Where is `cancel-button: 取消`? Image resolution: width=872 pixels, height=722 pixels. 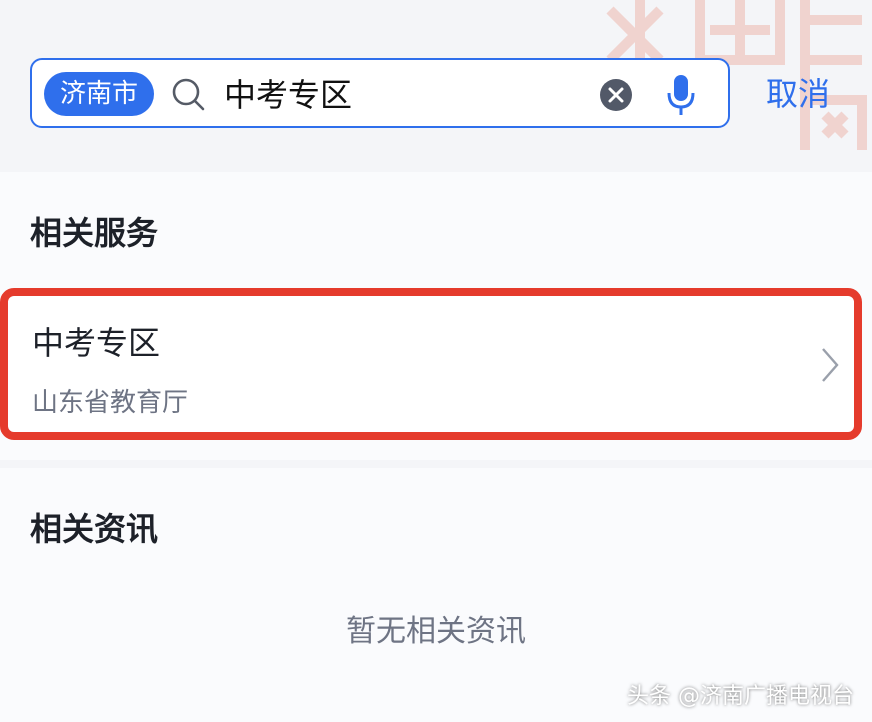 cancel-button: 取消 is located at coordinates (798, 94).